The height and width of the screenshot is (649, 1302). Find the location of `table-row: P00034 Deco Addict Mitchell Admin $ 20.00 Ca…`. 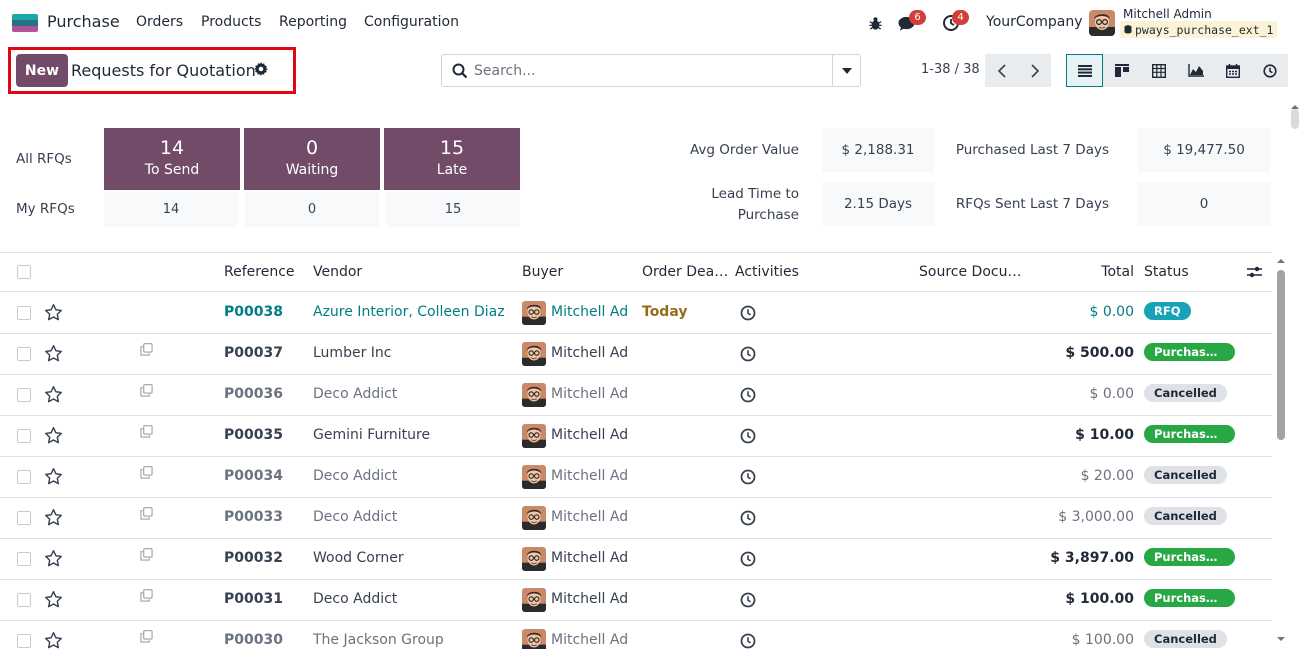

table-row: P00034 Deco Addict Mitchell Admin $ 20.00 Ca… is located at coordinates (636, 477).